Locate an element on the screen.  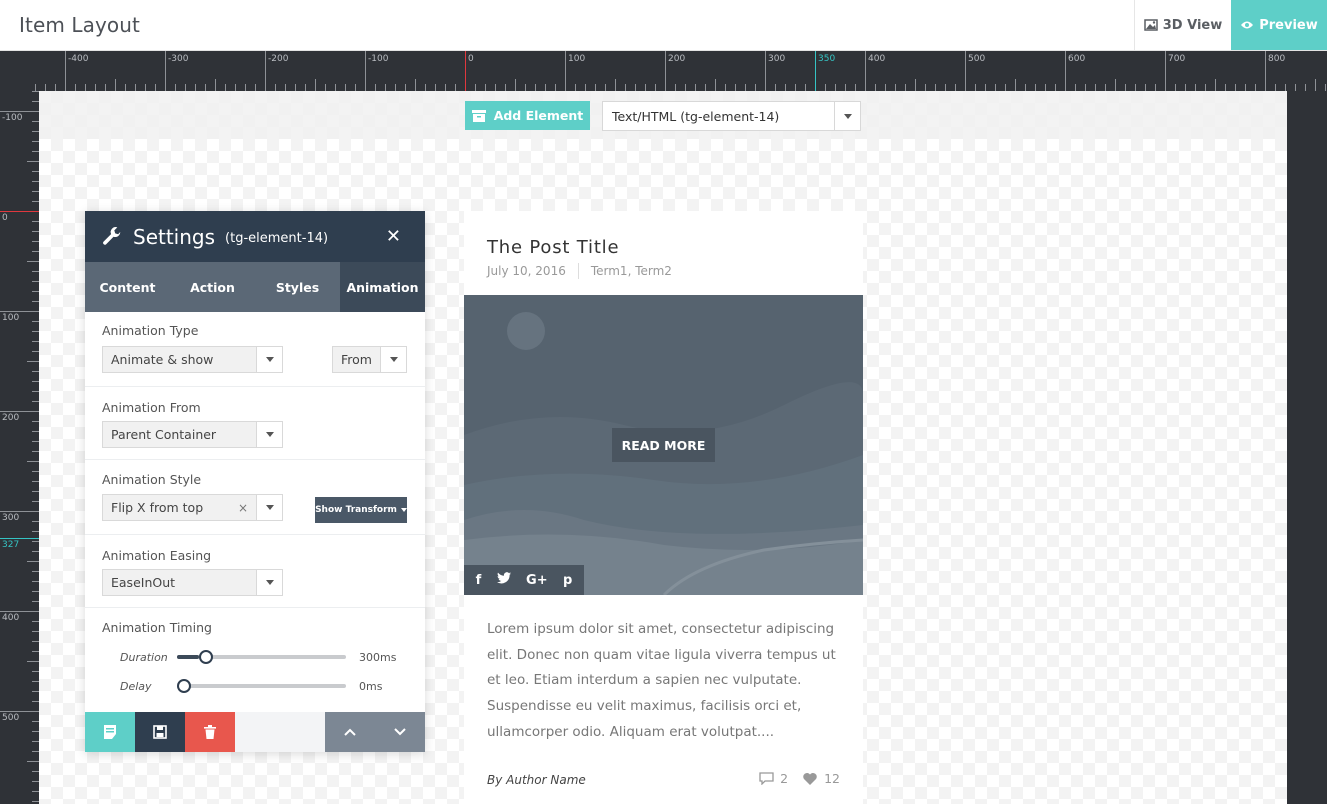
animation-type-select: Animate & show is located at coordinates (192, 359).